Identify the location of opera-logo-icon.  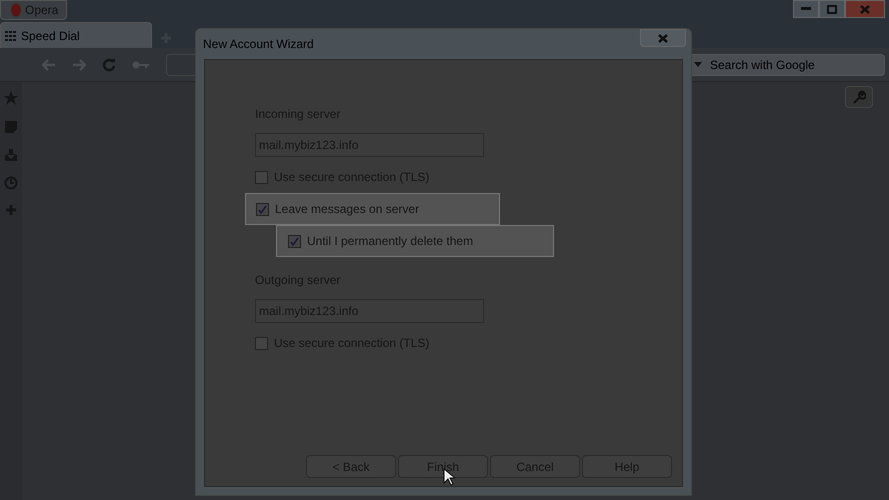
(15, 10).